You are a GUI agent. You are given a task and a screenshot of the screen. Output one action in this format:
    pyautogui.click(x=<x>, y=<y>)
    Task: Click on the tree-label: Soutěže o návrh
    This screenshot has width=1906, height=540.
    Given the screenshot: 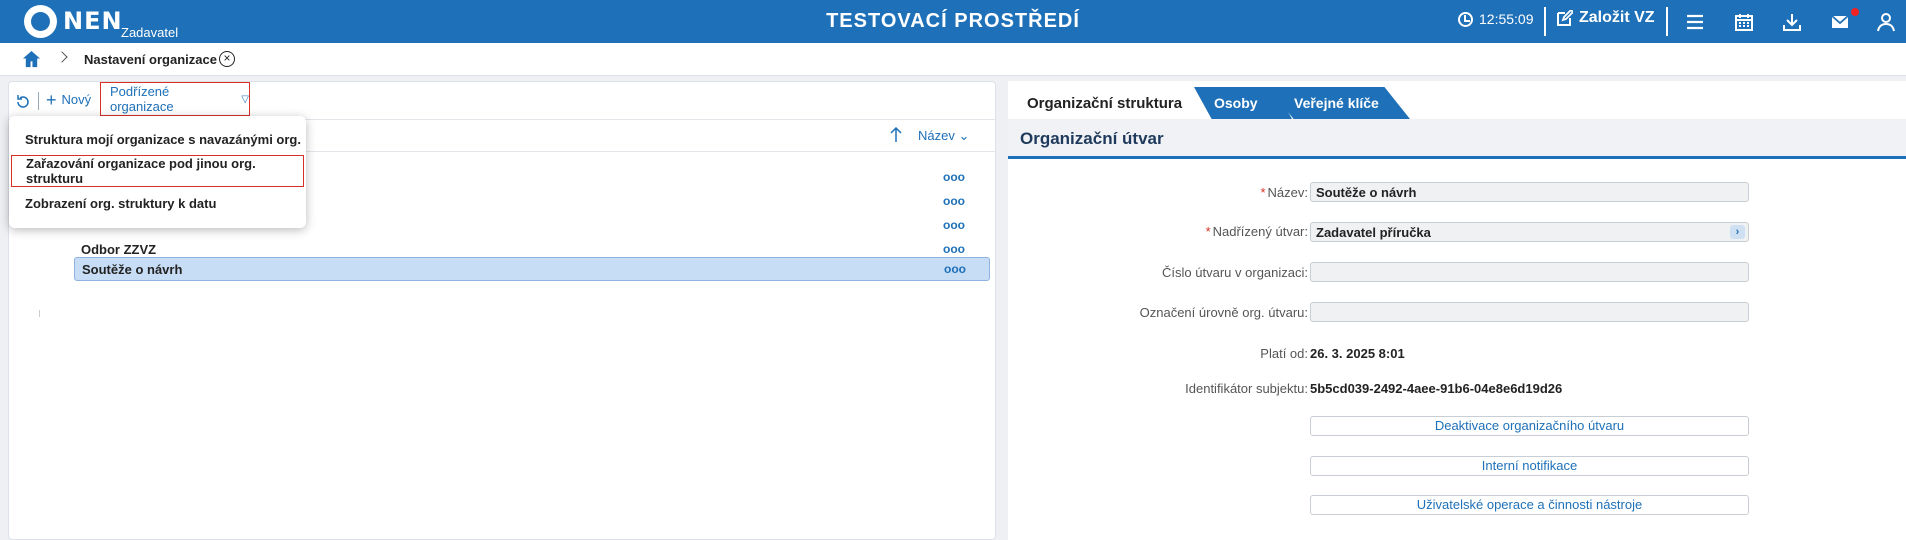 What is the action you would take?
    pyautogui.click(x=132, y=269)
    